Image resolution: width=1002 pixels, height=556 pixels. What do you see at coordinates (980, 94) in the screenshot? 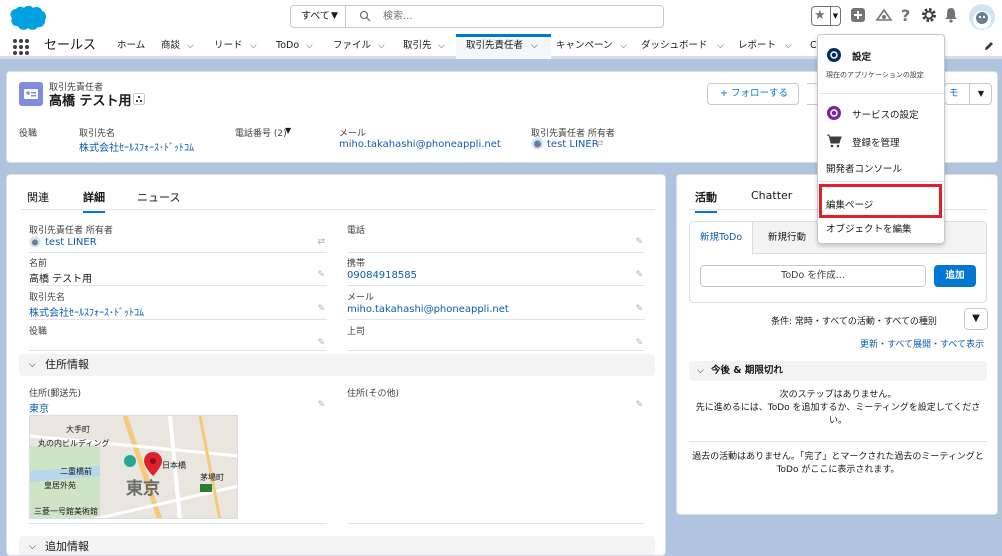
I see `chevron-down-icon: ▼` at bounding box center [980, 94].